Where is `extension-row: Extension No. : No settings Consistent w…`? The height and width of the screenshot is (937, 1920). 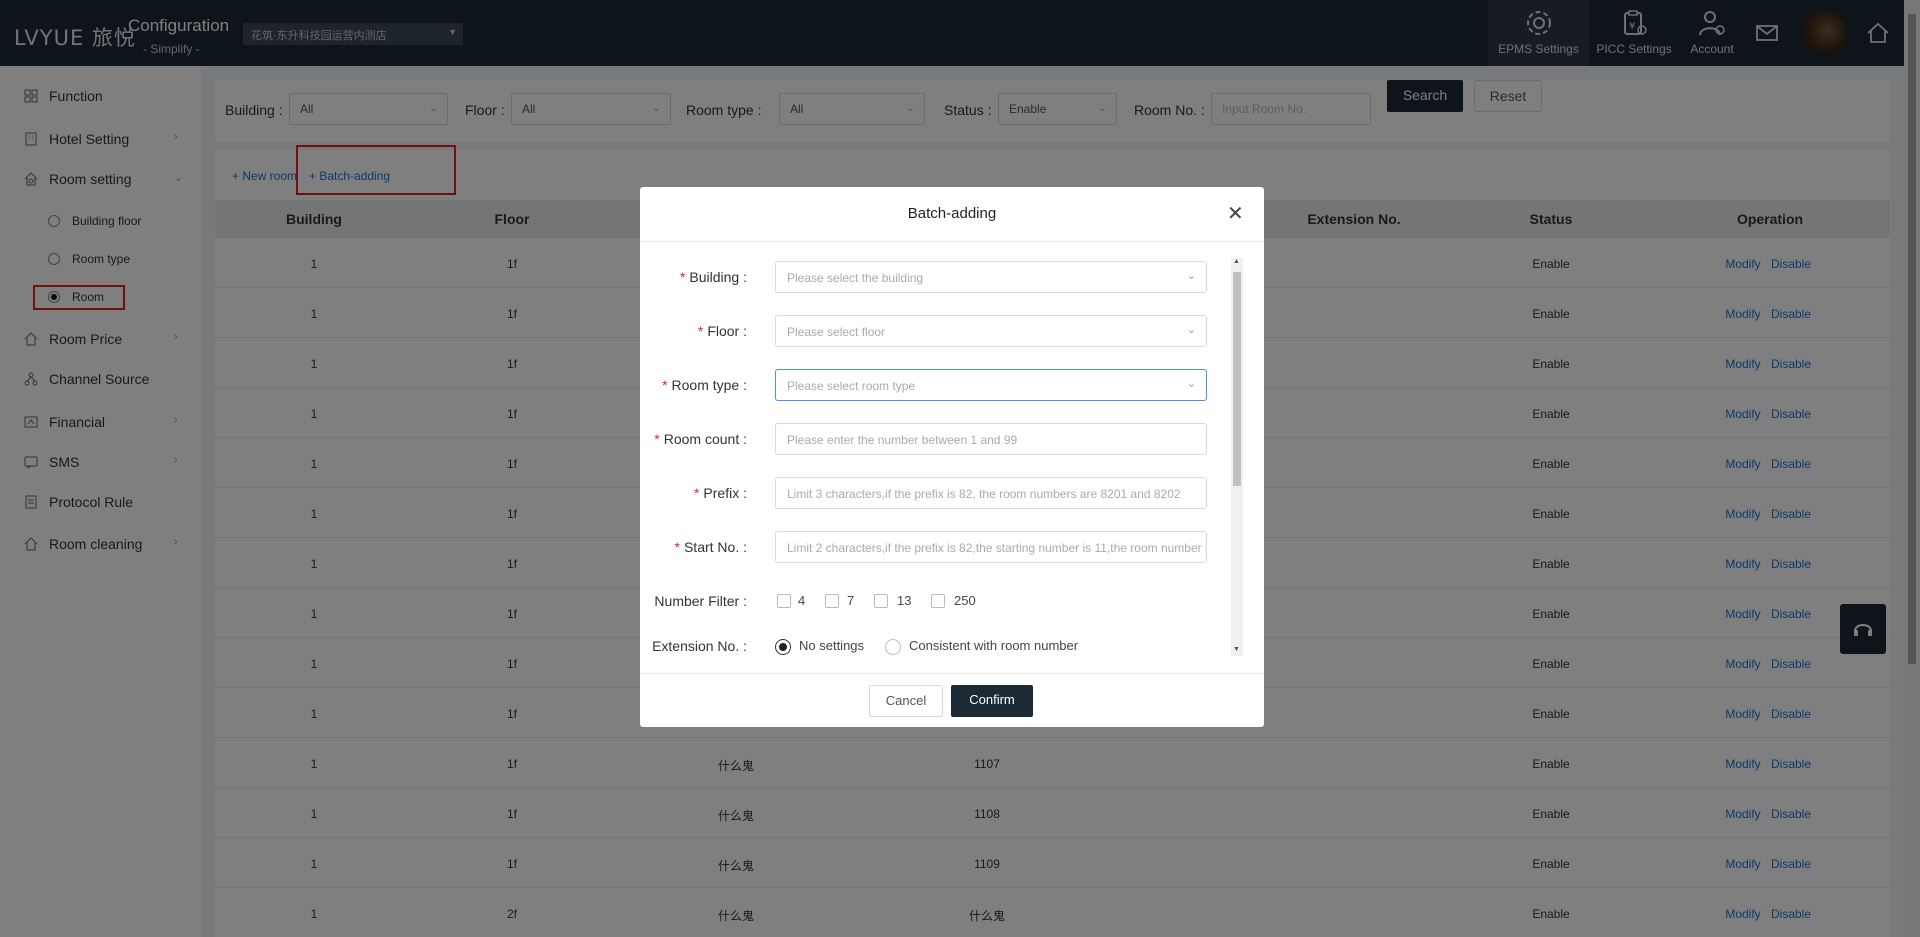 extension-row: Extension No. : No settings Consistent w… is located at coordinates (940, 646).